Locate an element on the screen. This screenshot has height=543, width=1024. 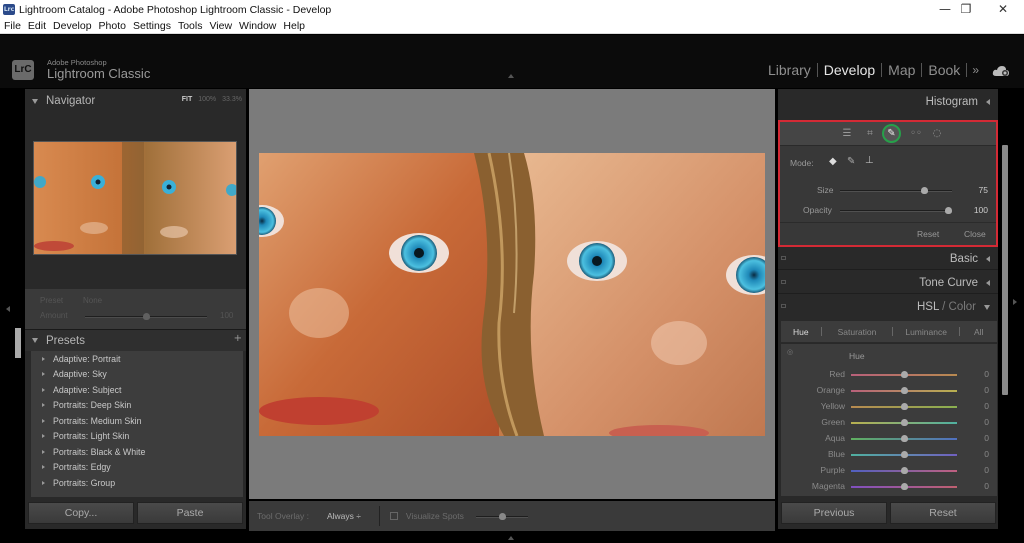
visualize-spots-checkbox is located at coordinates (393, 516).